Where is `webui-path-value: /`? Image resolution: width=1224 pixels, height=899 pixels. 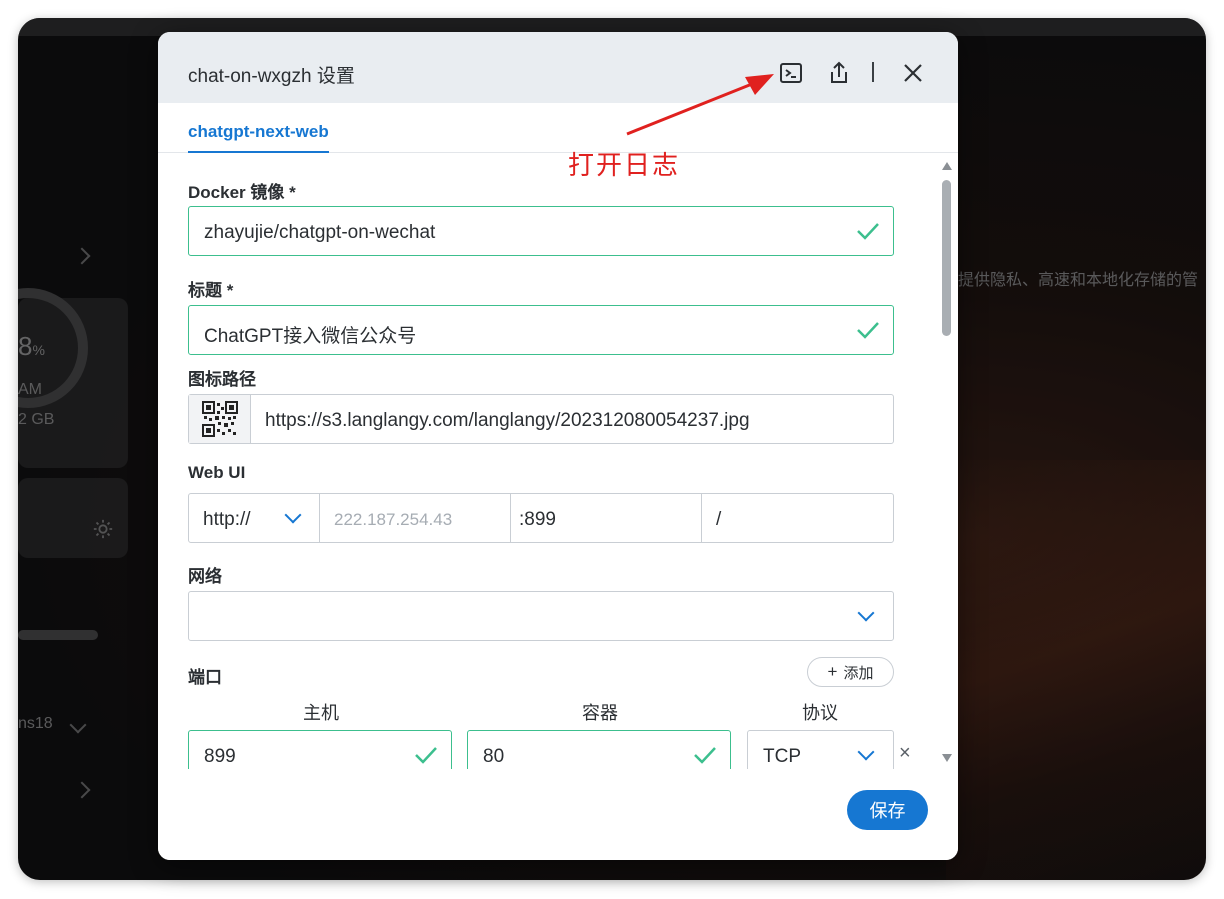
webui-path-value: / is located at coordinates (719, 519).